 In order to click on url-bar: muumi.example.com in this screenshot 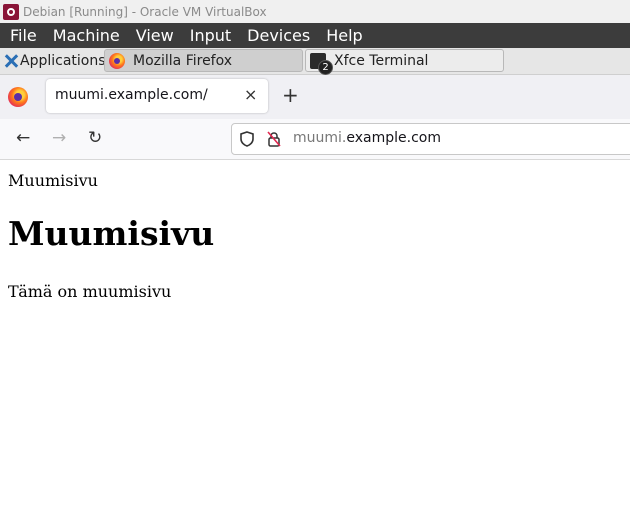, I will do `click(430, 139)`.